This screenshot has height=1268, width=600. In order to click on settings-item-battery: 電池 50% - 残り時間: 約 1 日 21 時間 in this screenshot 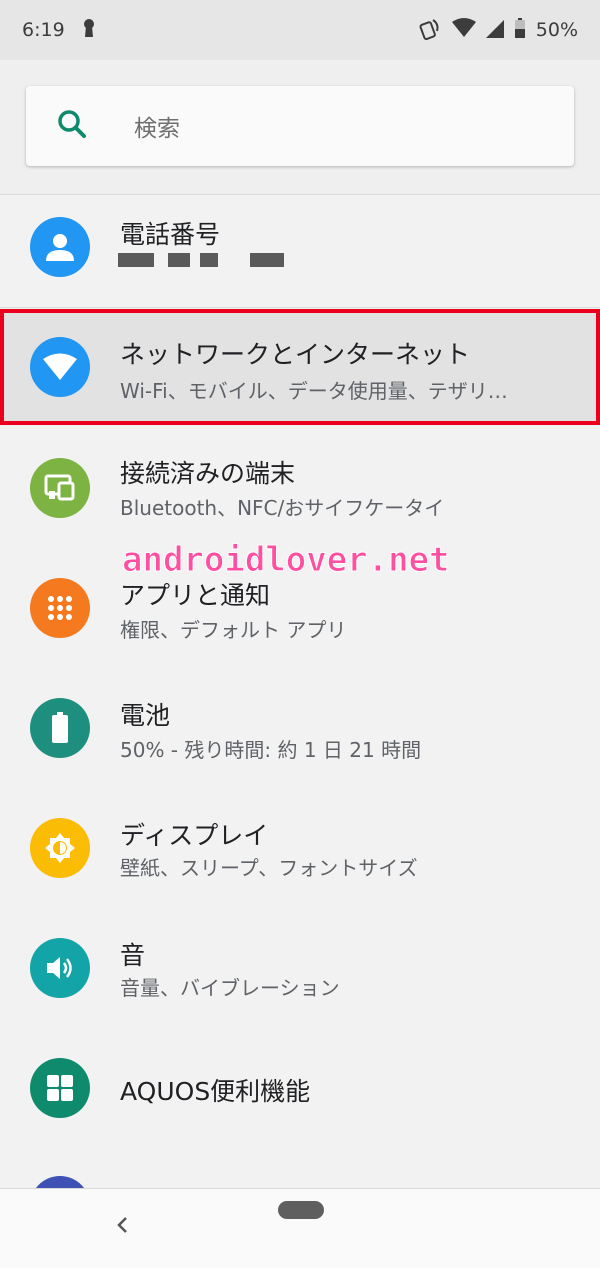, I will do `click(300, 730)`.